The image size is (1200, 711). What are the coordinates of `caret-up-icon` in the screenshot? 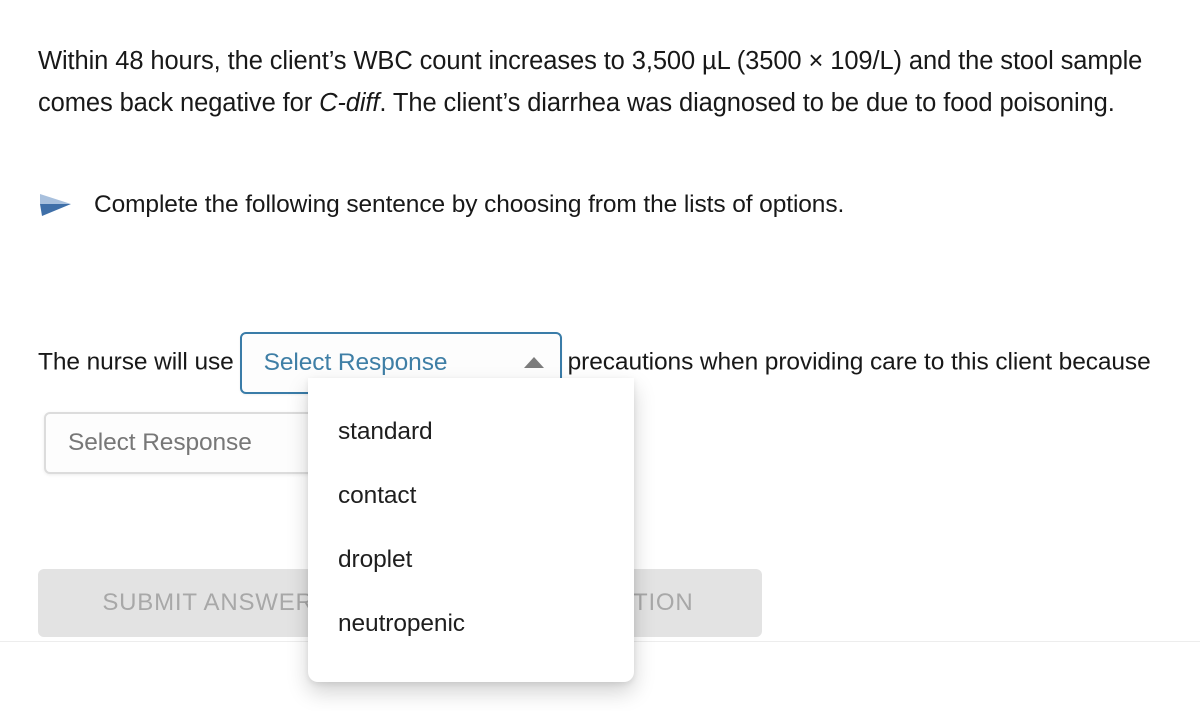 It's located at (533, 363).